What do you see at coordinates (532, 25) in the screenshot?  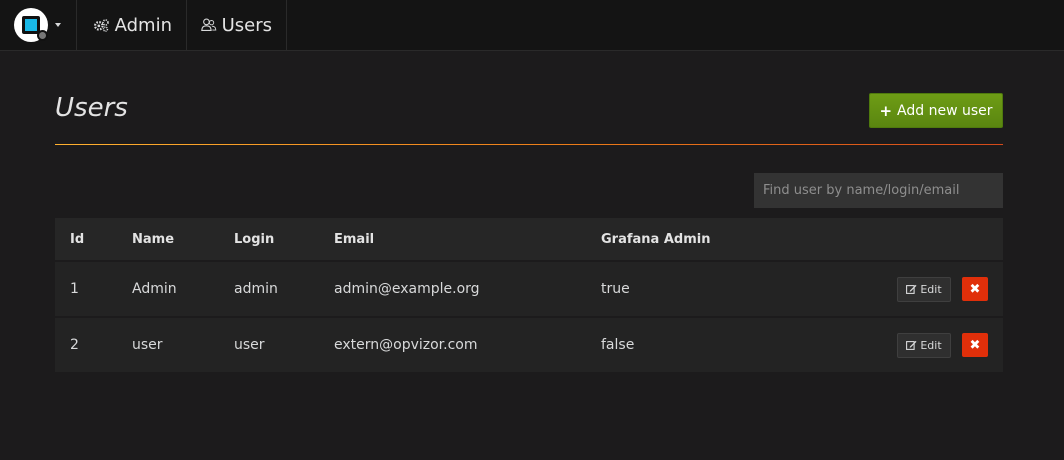 I see `top-navbar: Admin Users` at bounding box center [532, 25].